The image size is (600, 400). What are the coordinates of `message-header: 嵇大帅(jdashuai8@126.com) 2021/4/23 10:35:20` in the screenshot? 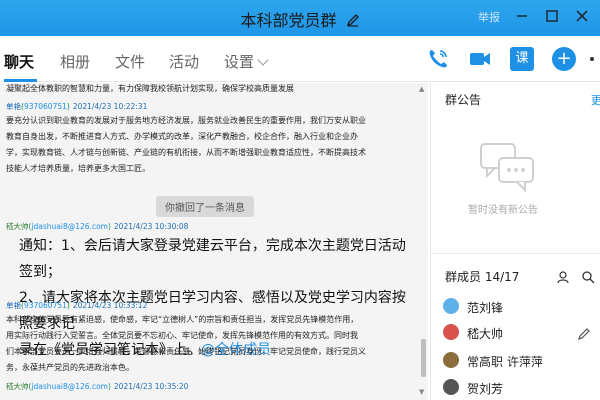 It's located at (97, 386).